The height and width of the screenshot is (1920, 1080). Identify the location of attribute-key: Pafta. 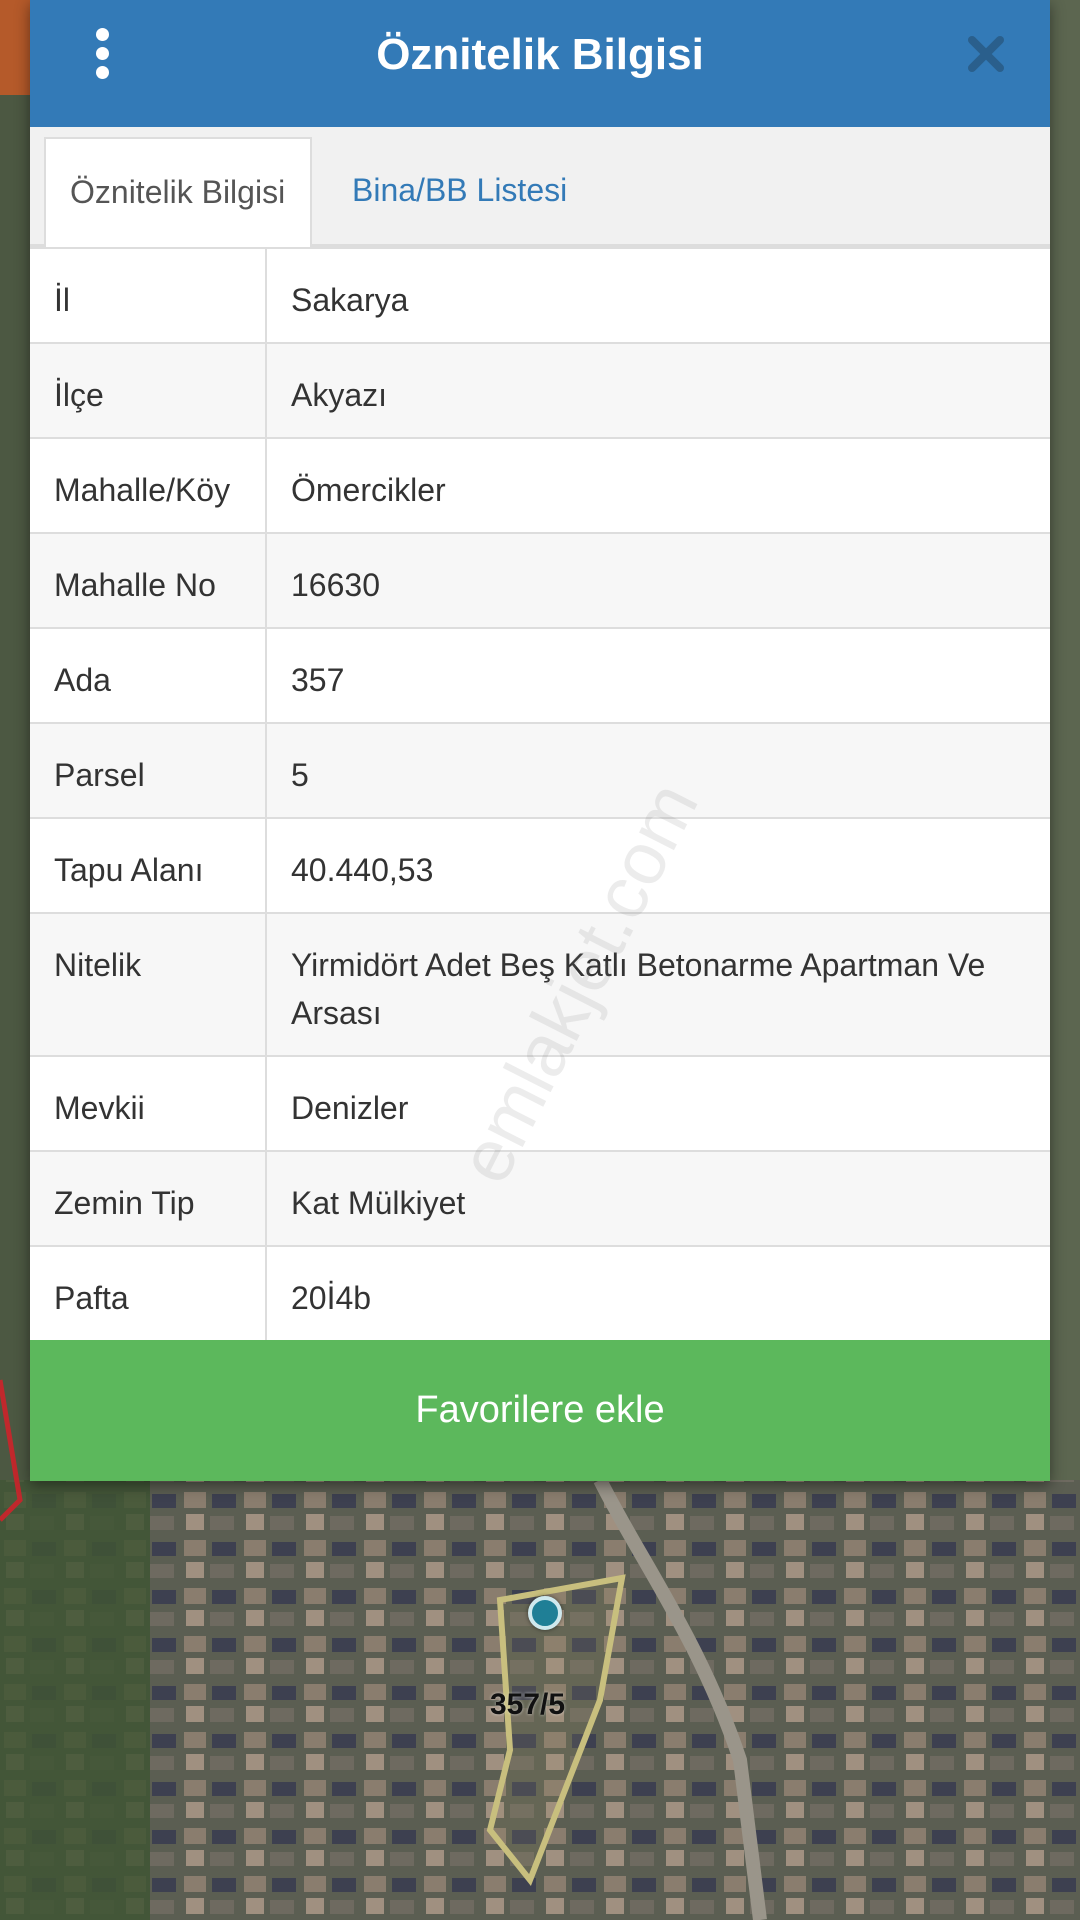
(148, 1293).